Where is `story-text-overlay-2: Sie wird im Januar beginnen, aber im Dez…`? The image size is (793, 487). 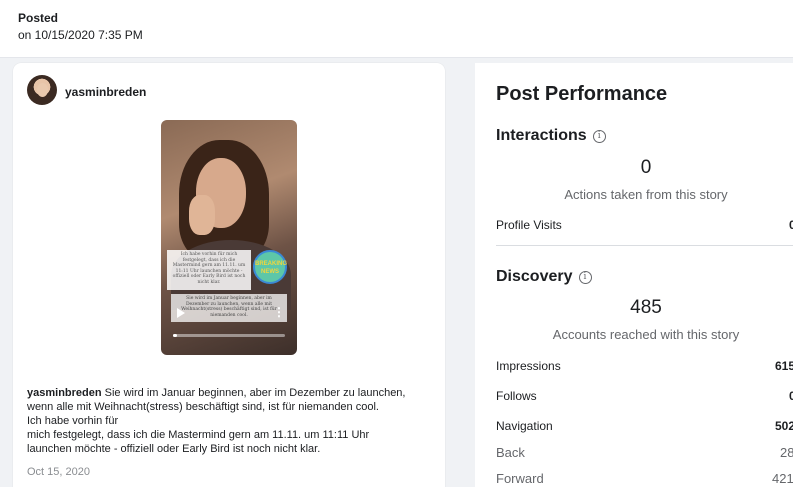 story-text-overlay-2: Sie wird im Januar beginnen, aber im Dez… is located at coordinates (229, 308).